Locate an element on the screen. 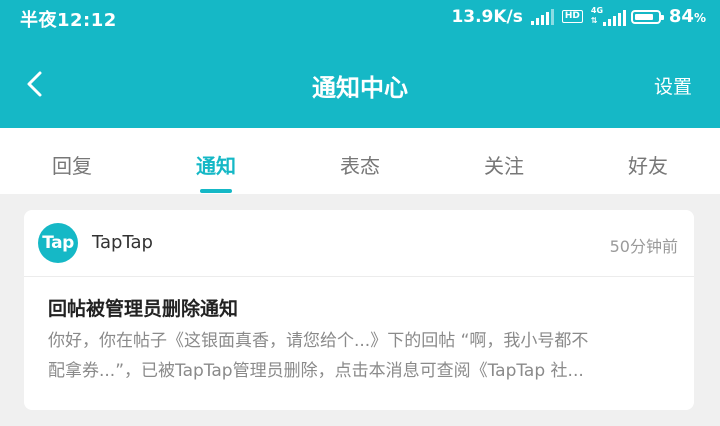 This screenshot has width=720, height=426. notification-title: 回帖被管理员删除通知 is located at coordinates (143, 309).